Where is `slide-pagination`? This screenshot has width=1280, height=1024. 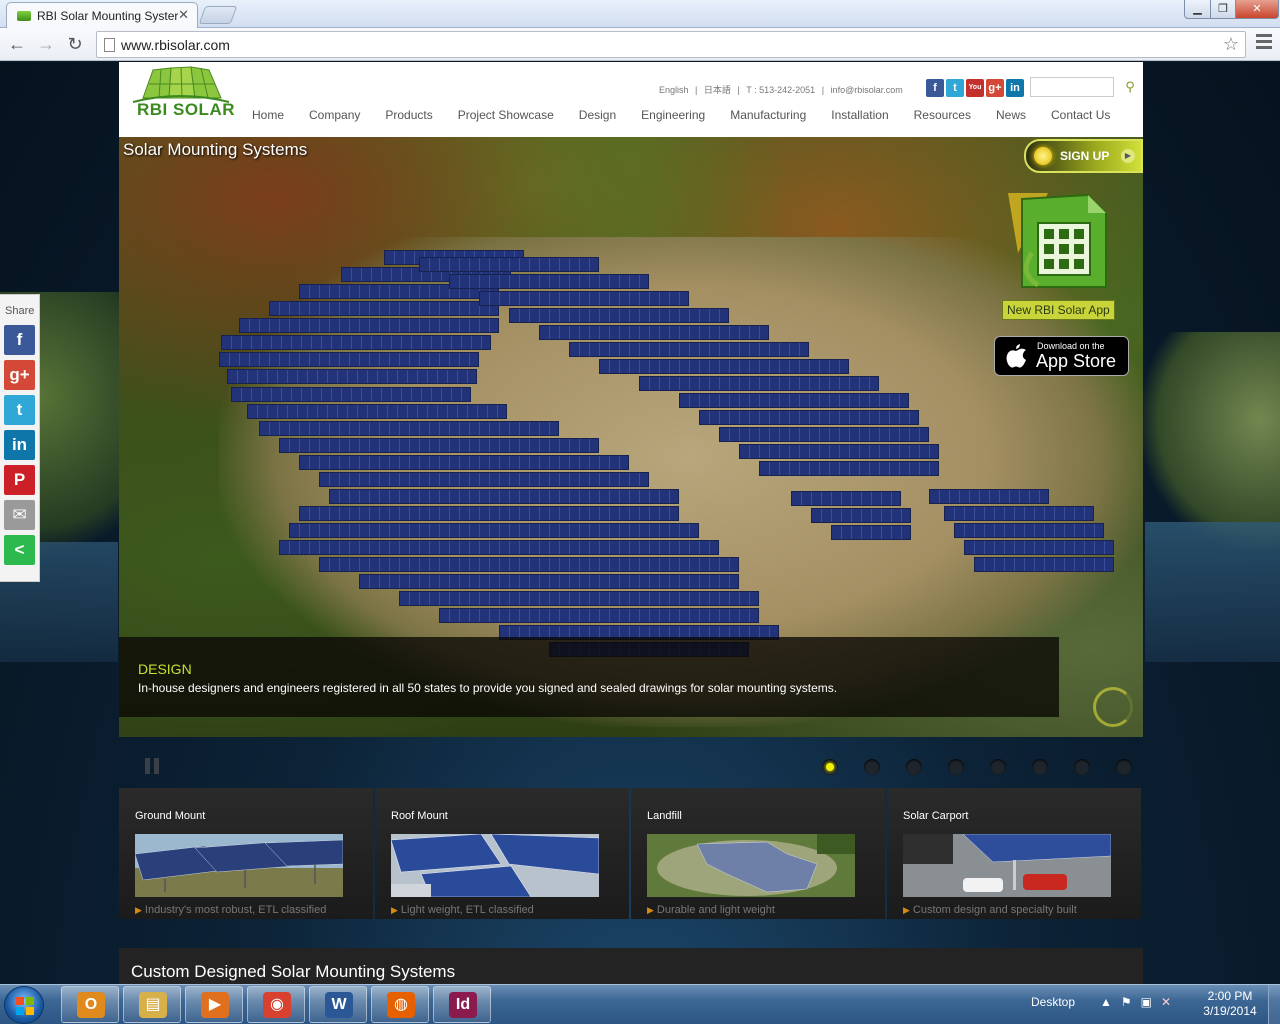
slide-pagination is located at coordinates (977, 767).